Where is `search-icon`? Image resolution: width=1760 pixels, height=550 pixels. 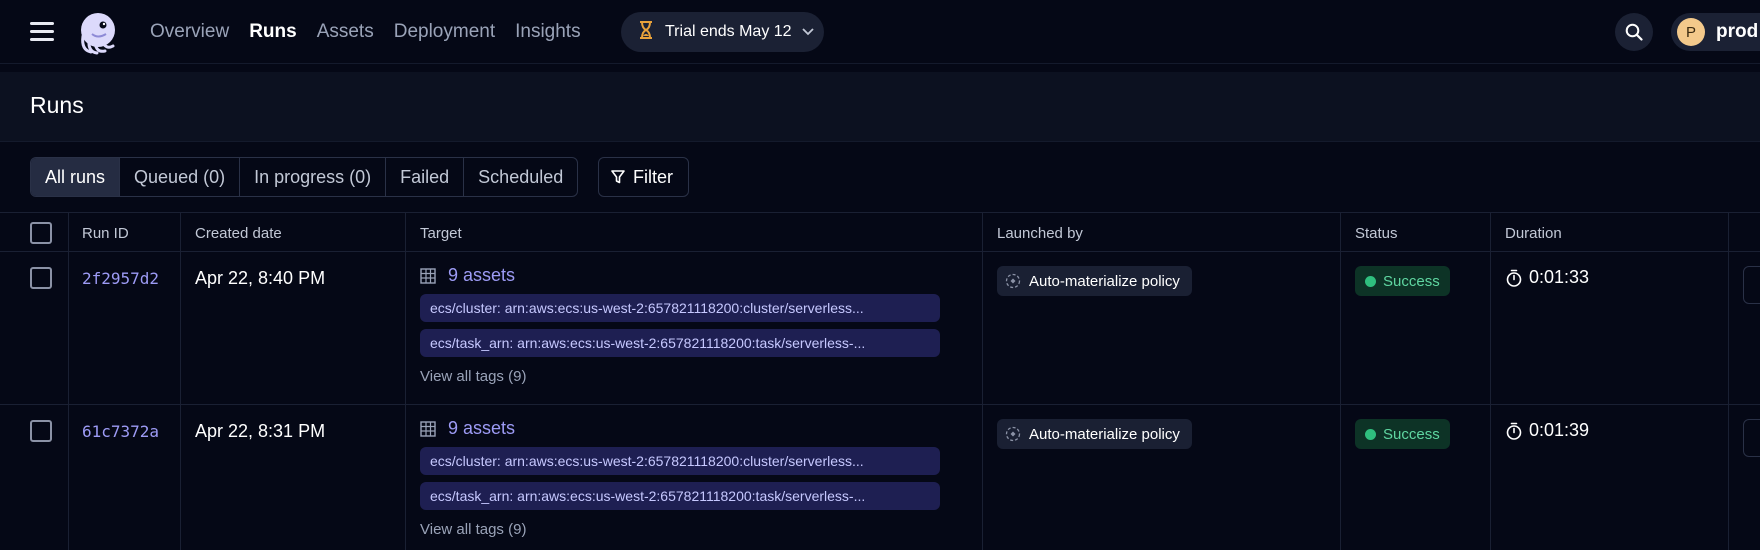 search-icon is located at coordinates (1634, 34).